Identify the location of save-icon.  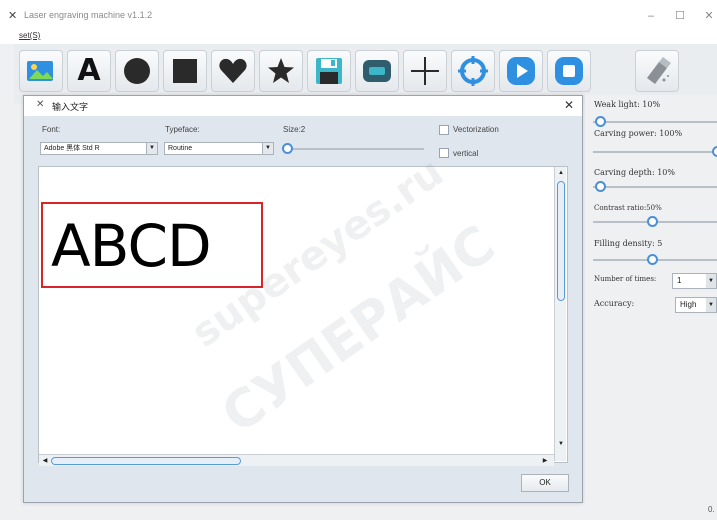
(329, 71).